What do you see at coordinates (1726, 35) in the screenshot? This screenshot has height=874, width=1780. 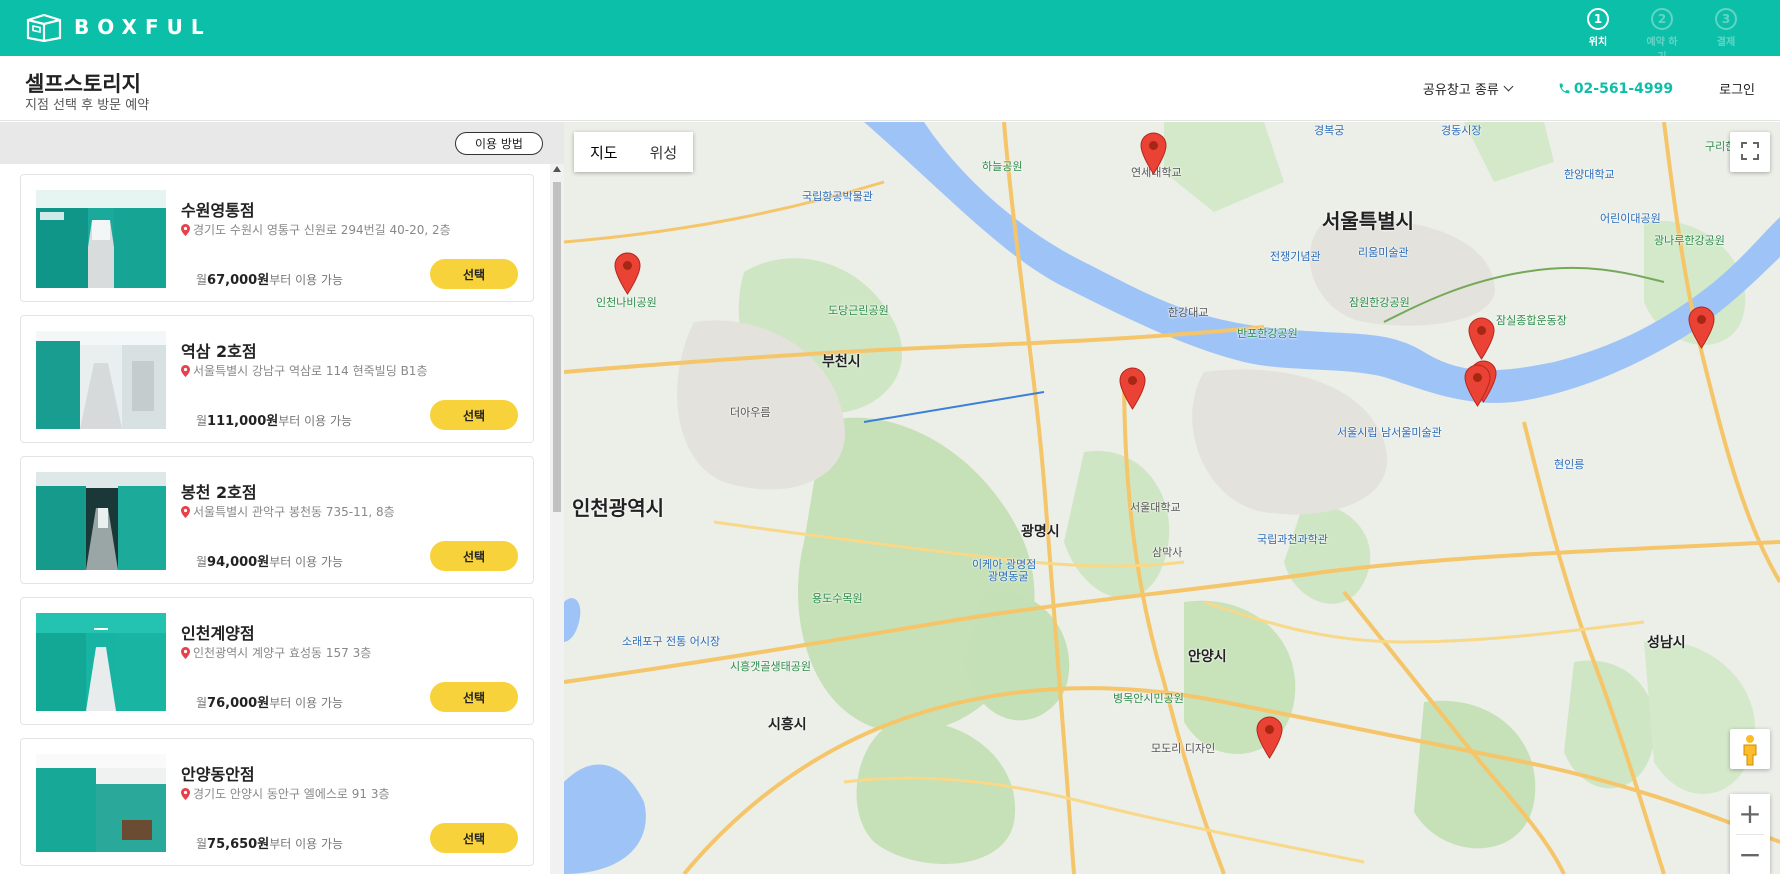 I see `step-payment: 3 결제` at bounding box center [1726, 35].